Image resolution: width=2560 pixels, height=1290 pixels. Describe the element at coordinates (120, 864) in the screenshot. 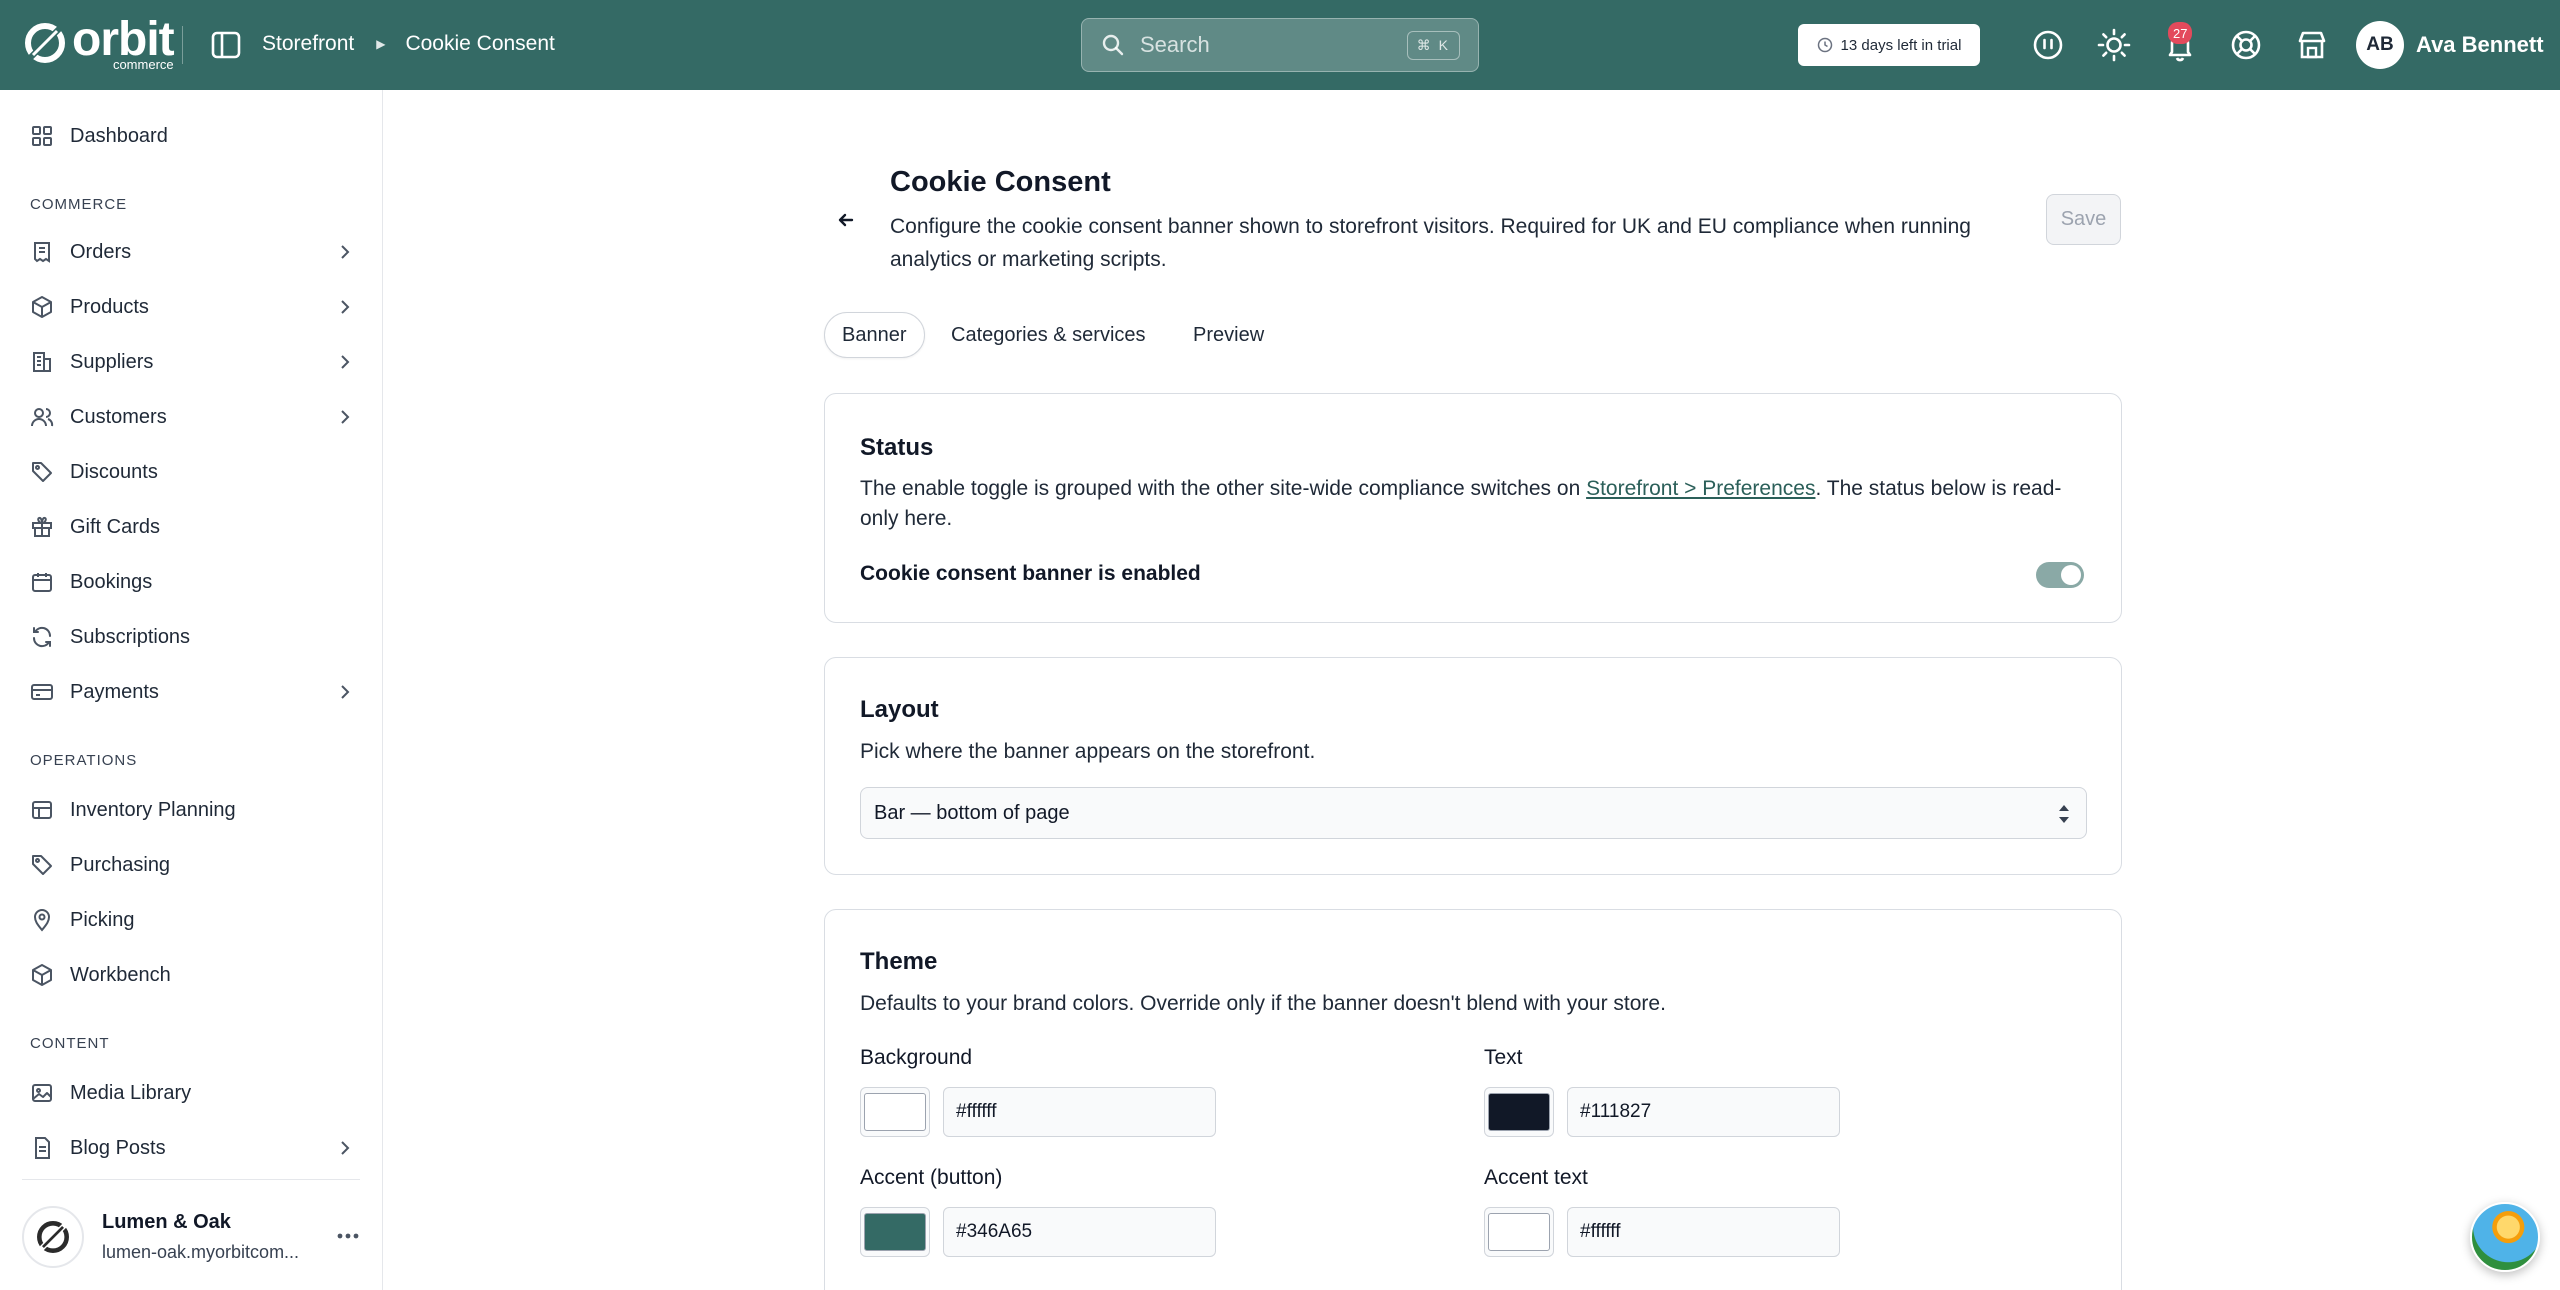

I see `sidebar-item-label: Purchasing` at that location.